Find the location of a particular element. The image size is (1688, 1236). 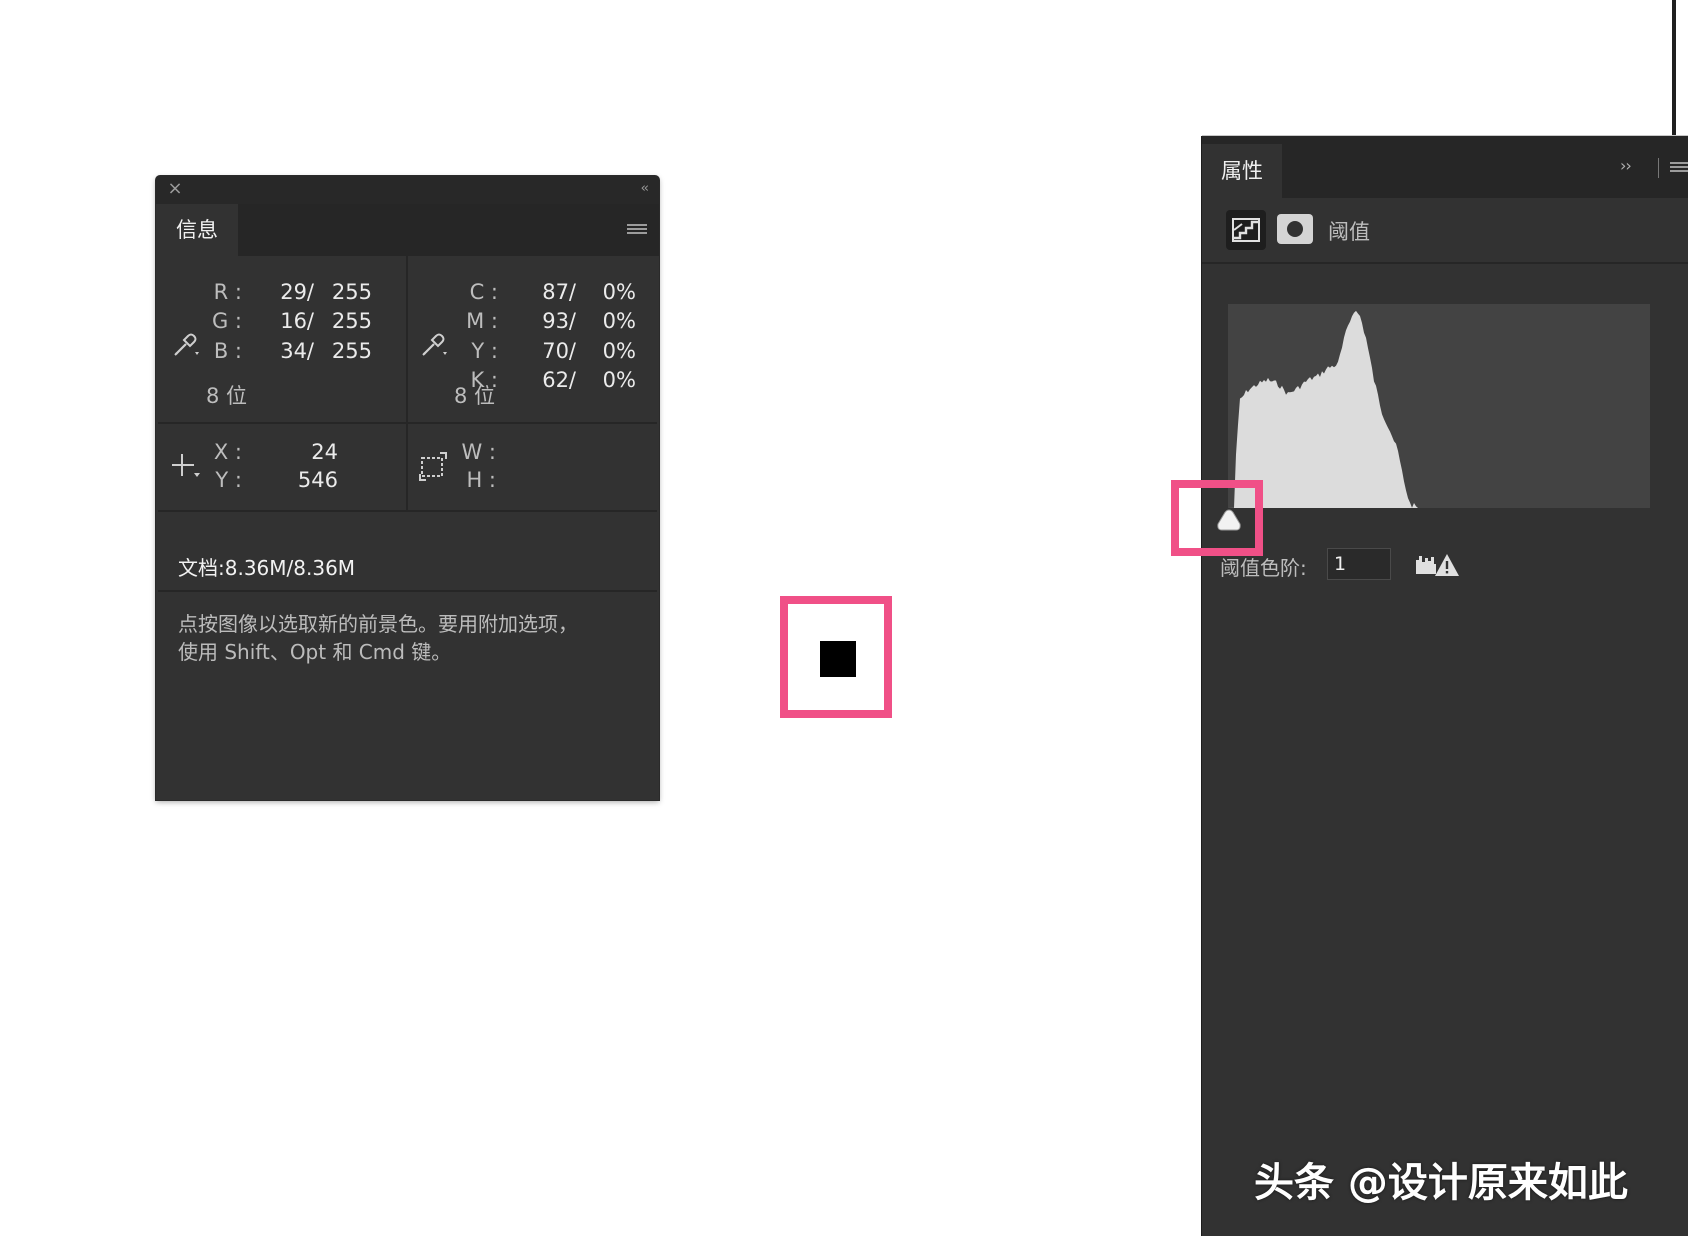

cmyk-c-label: C : is located at coordinates (483, 292).